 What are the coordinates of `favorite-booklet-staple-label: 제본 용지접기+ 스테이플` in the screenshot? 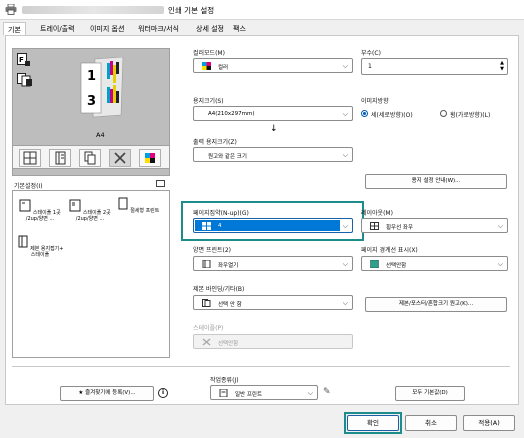 It's located at (47, 252).